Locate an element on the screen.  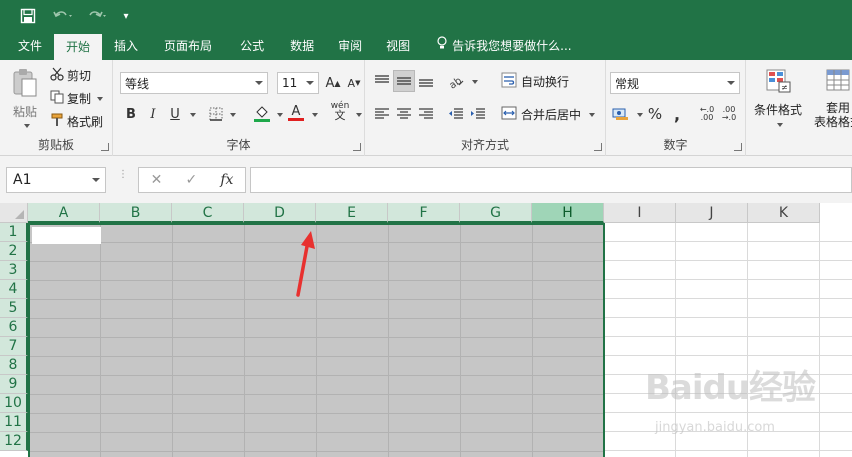
insert-function-button: fx is located at coordinates (226, 180).